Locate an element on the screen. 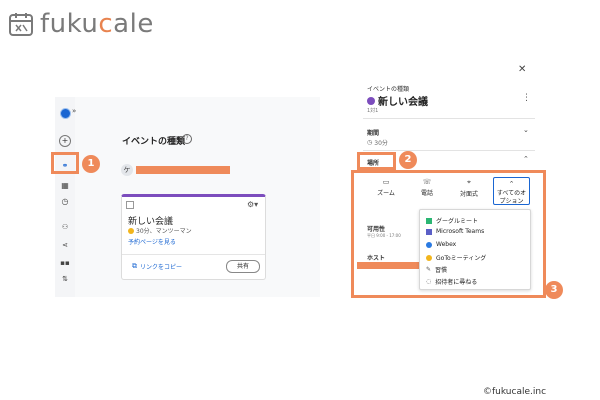 Image resolution: width=600 pixels, height=400 pixels. step-badge-3: 3 is located at coordinates (554, 290).